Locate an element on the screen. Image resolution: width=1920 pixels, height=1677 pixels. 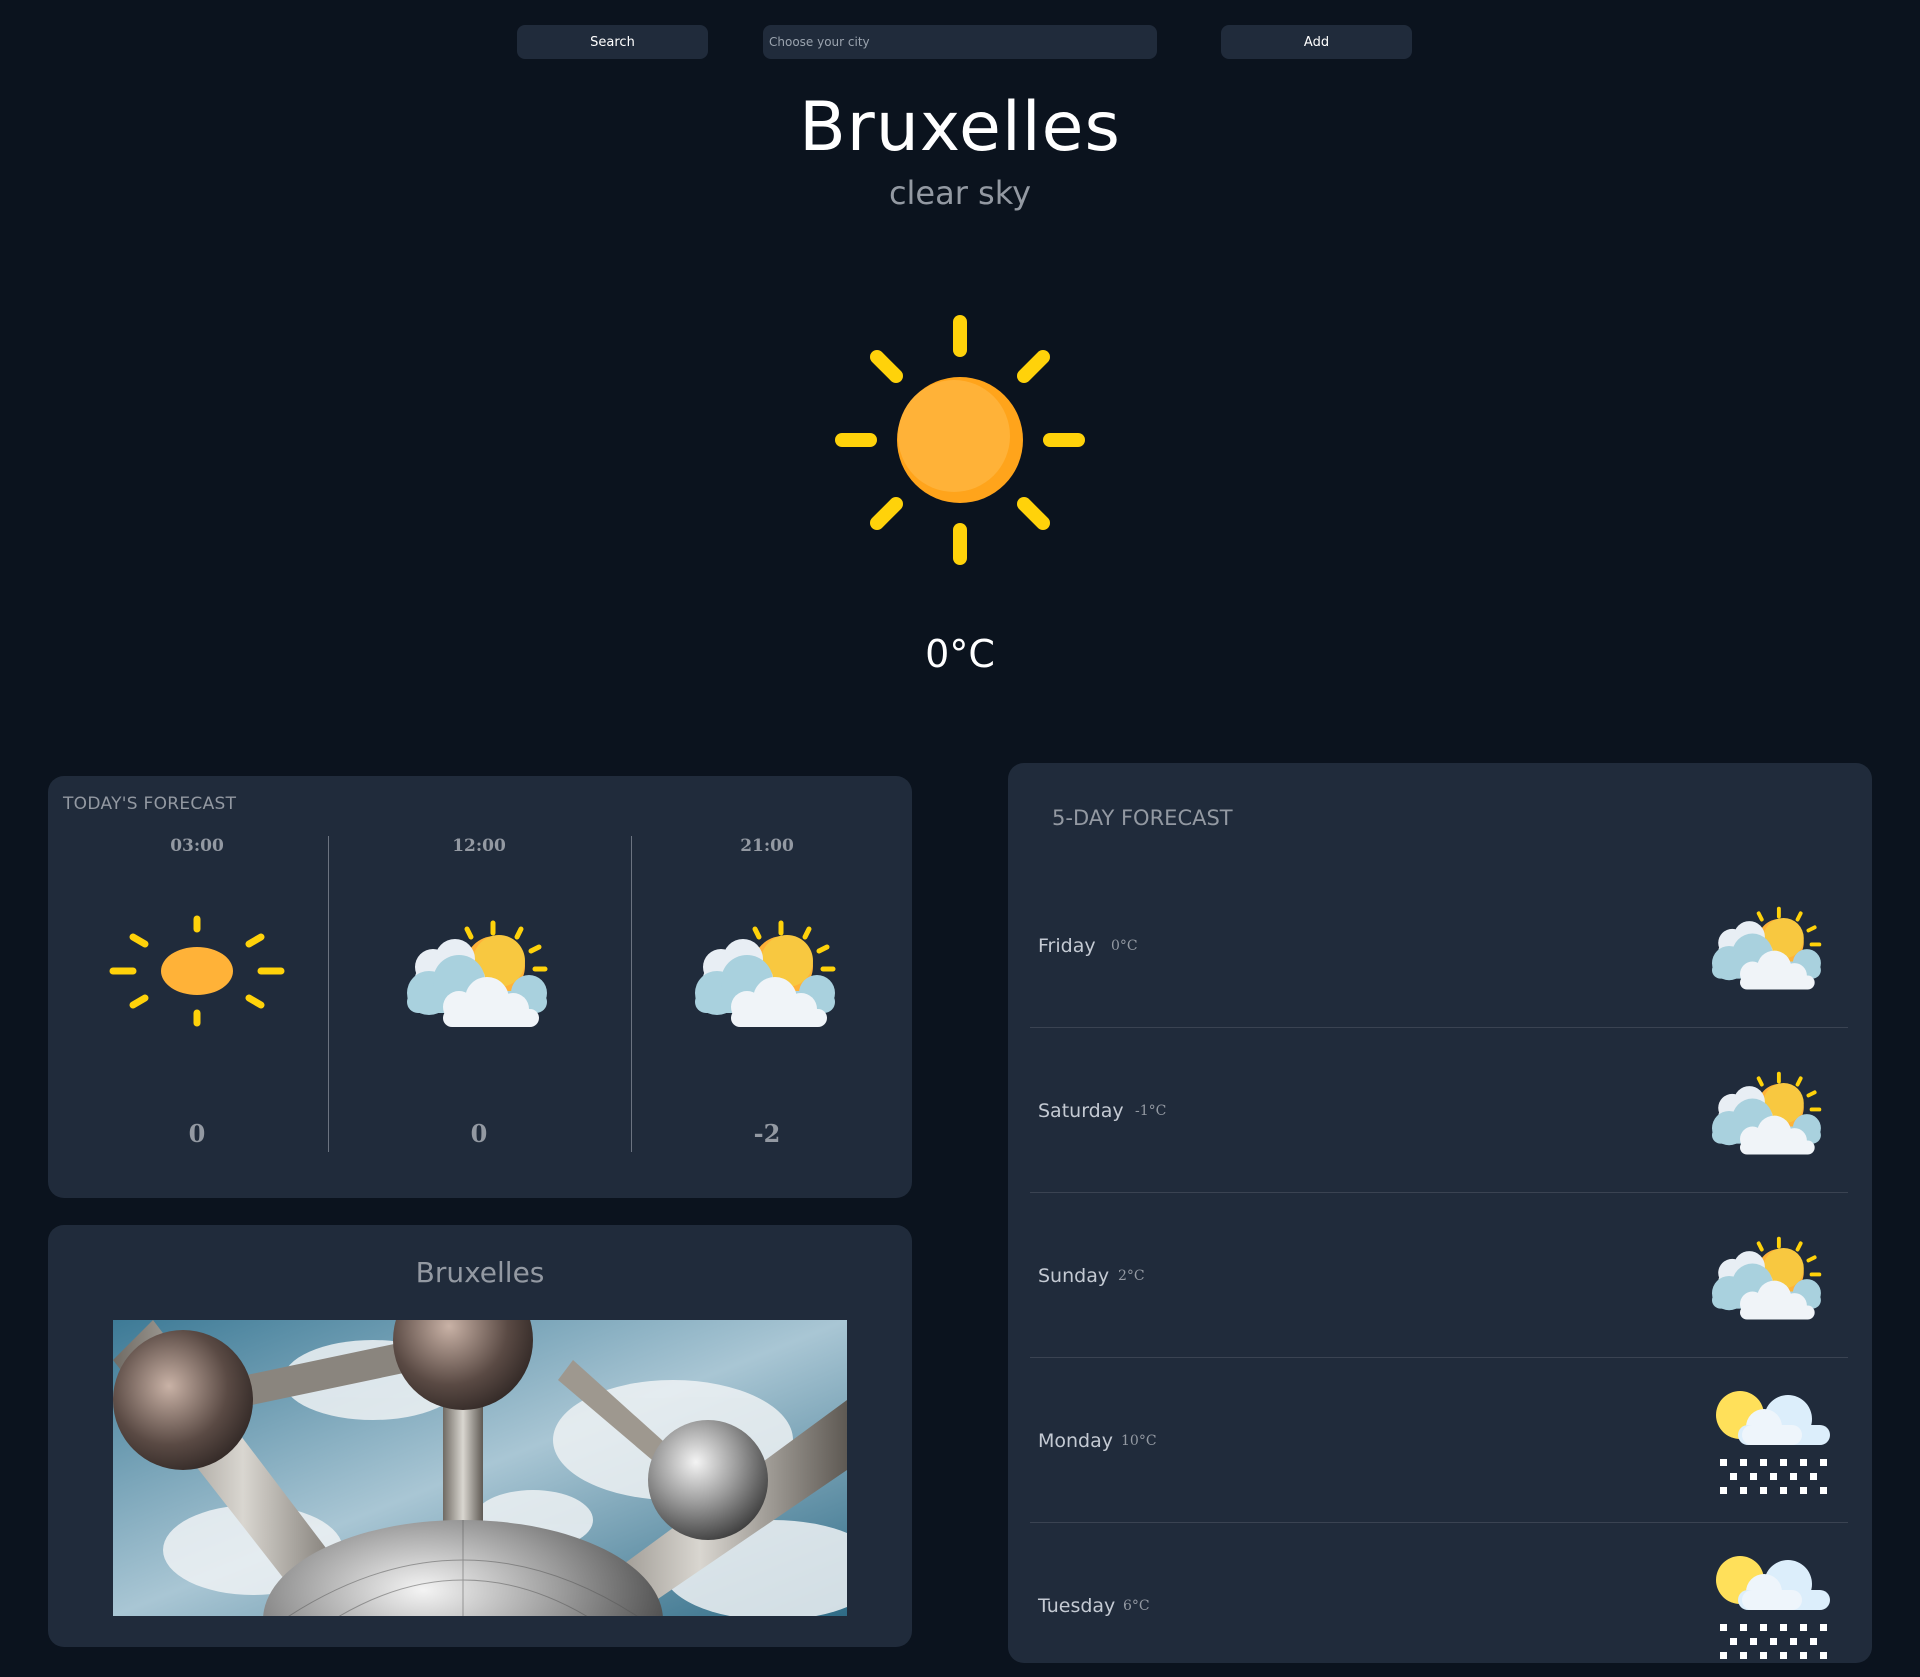
day-temp: 2°C is located at coordinates (1131, 1275).